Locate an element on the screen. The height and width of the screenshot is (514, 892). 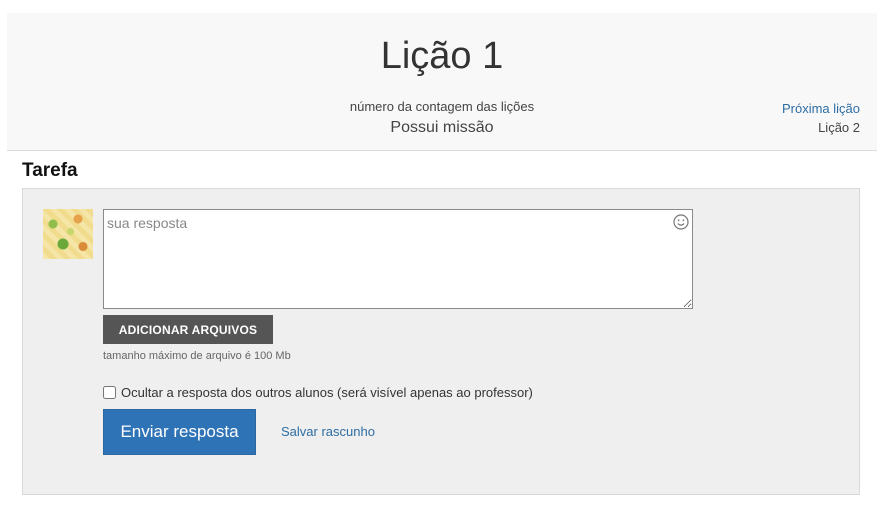
task-section-title: Tarefa is located at coordinates (50, 170).